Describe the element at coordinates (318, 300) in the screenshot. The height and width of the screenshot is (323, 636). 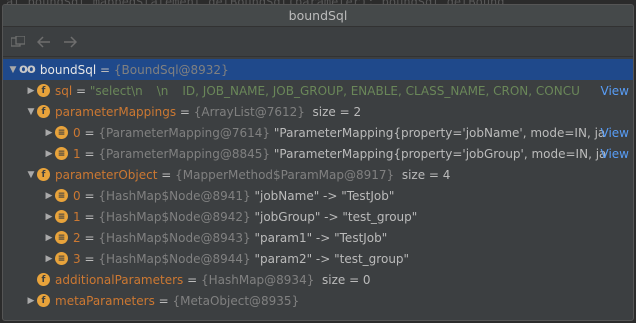
I see `tree-row-metaparameters: ▶ f metaParameters = {MetaObject@8935}` at that location.